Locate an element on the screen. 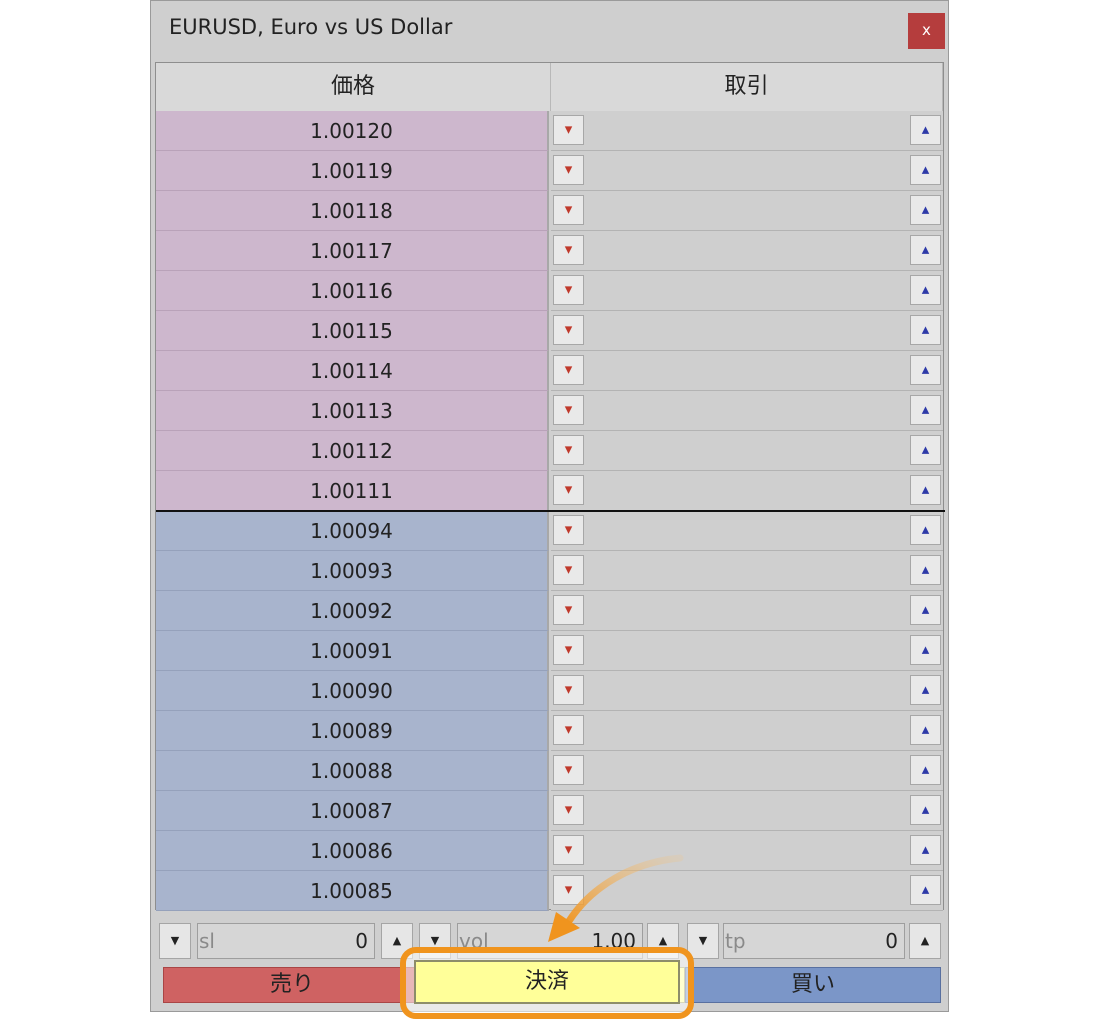 This screenshot has height=1026, width=1100. ask-price-row: 1.00119 ▾ ▴ is located at coordinates (549, 171).